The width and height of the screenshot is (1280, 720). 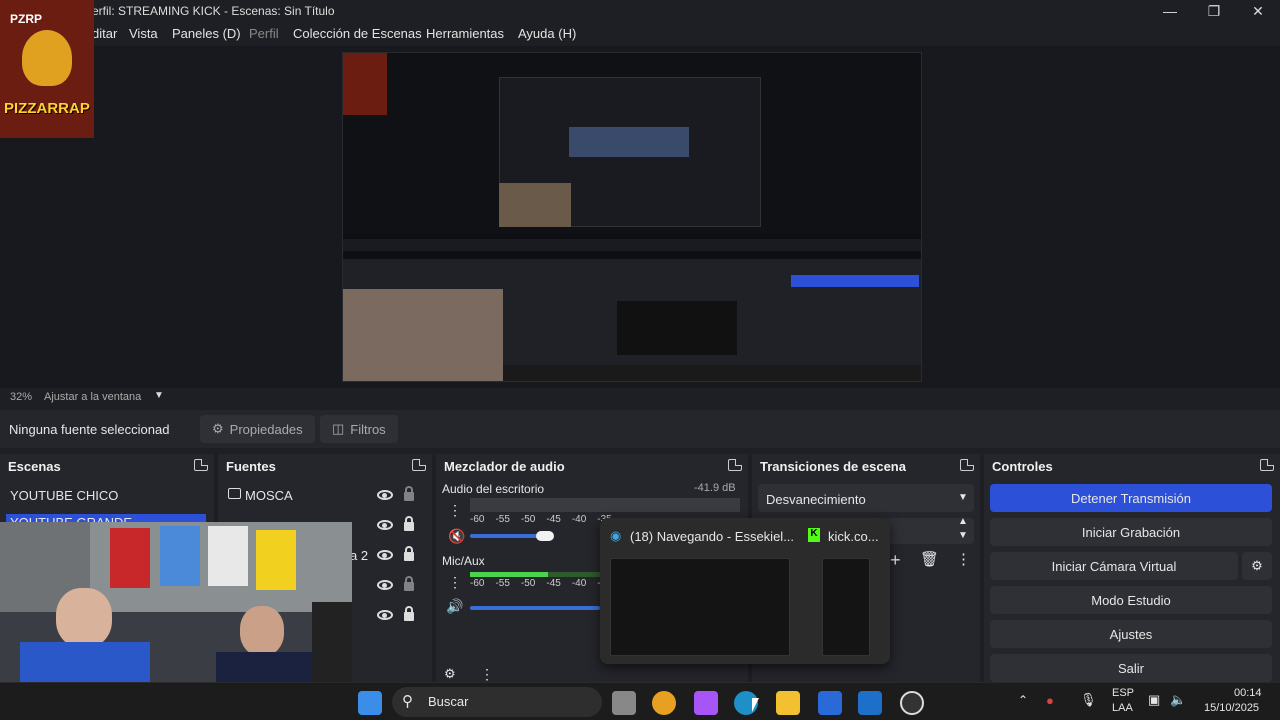 I want to click on meter-ticks: -60-55-50-45-40-35, so click(x=541, y=519).